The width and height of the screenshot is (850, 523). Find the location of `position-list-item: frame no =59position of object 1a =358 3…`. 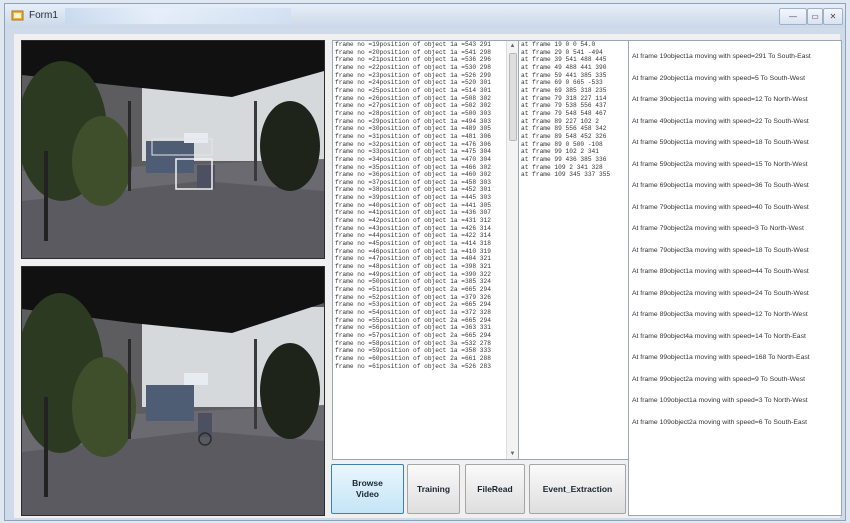

position-list-item: frame no =59position of object 1a =358 3… is located at coordinates (425, 351).